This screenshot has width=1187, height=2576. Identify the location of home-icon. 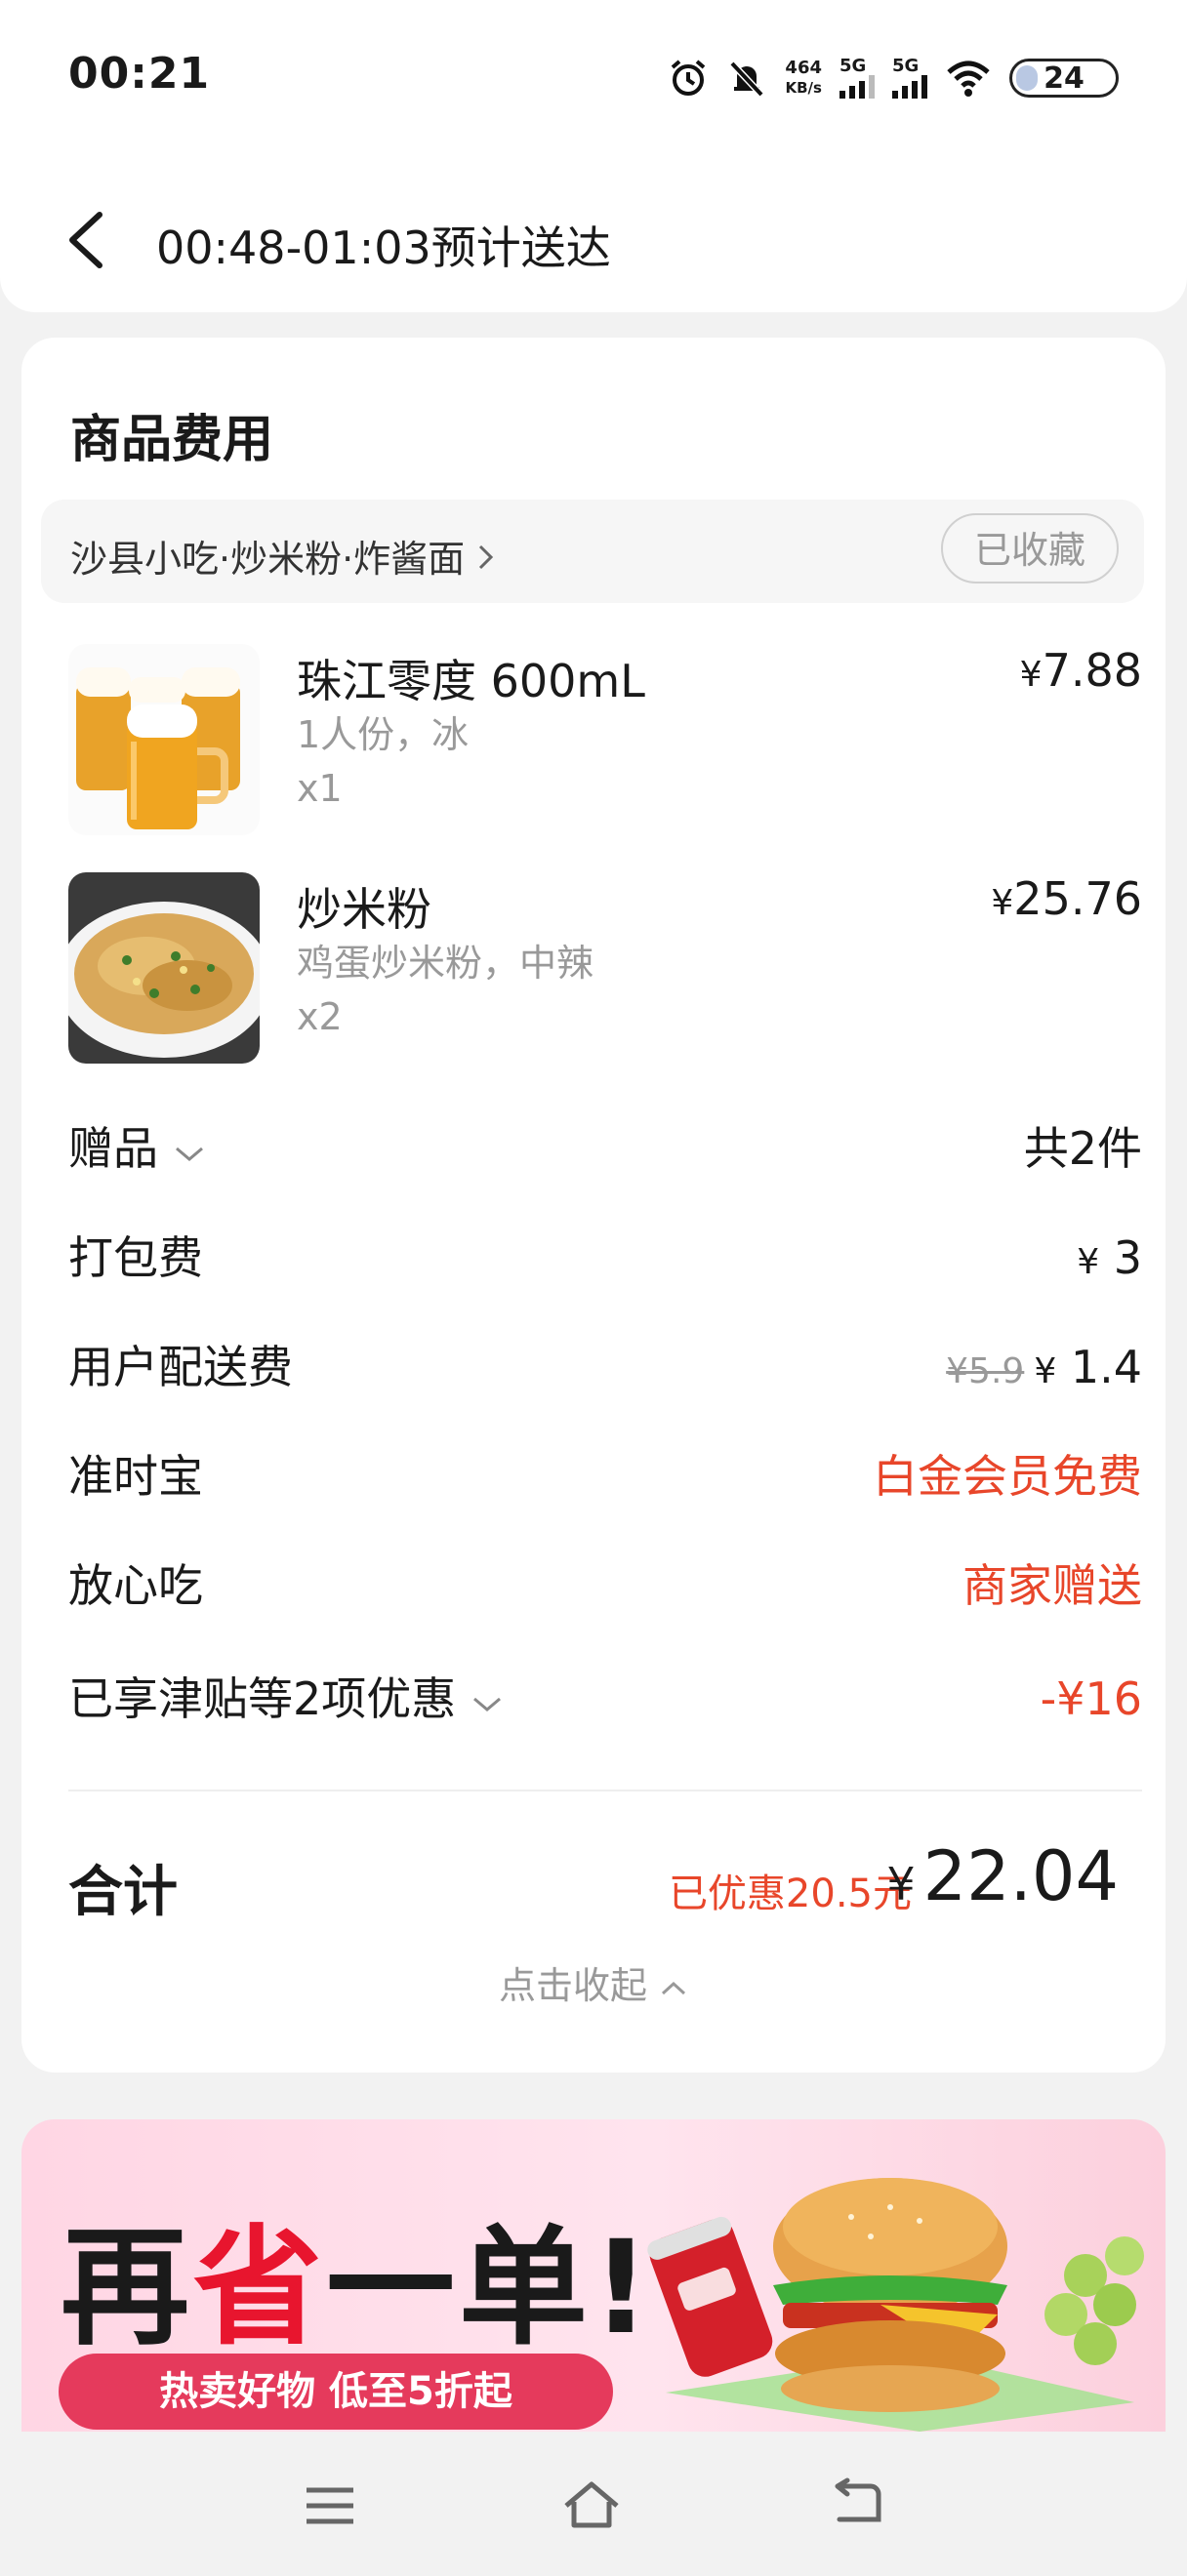
(591, 2505).